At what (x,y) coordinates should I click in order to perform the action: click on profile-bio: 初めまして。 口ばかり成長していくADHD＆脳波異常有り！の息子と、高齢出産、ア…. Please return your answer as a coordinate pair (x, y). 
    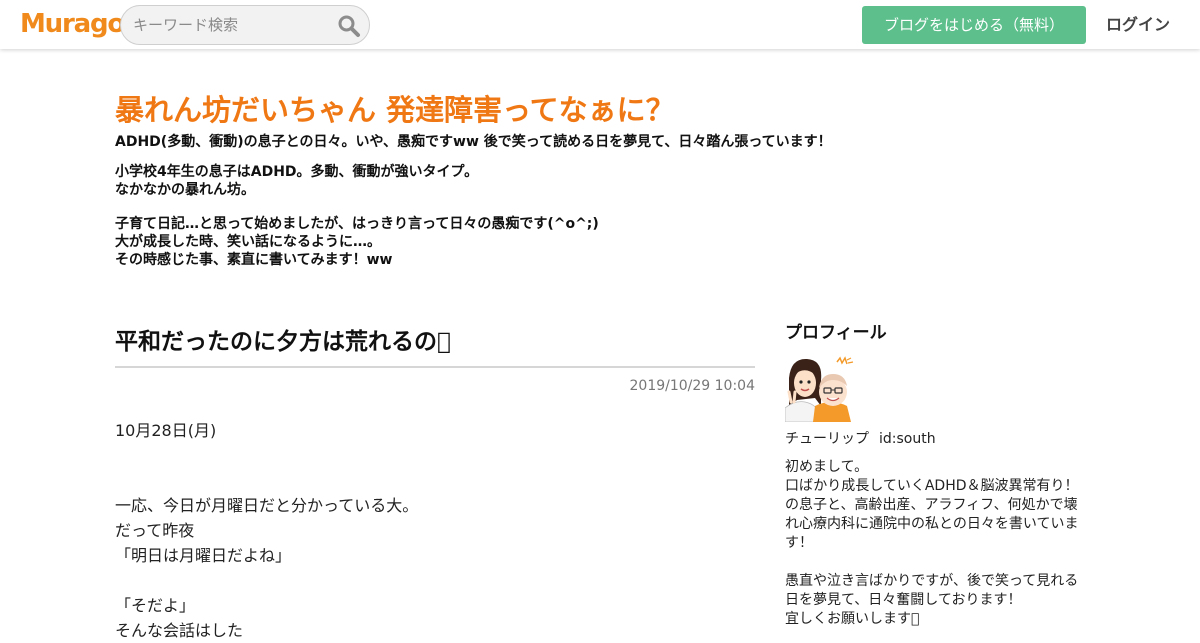
    Looking at the image, I should click on (935, 543).